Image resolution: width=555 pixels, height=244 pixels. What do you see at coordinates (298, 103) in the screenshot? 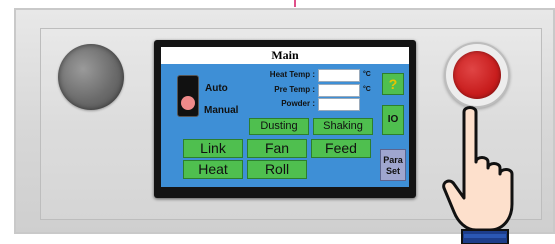
I see `powder-label: Powder :` at bounding box center [298, 103].